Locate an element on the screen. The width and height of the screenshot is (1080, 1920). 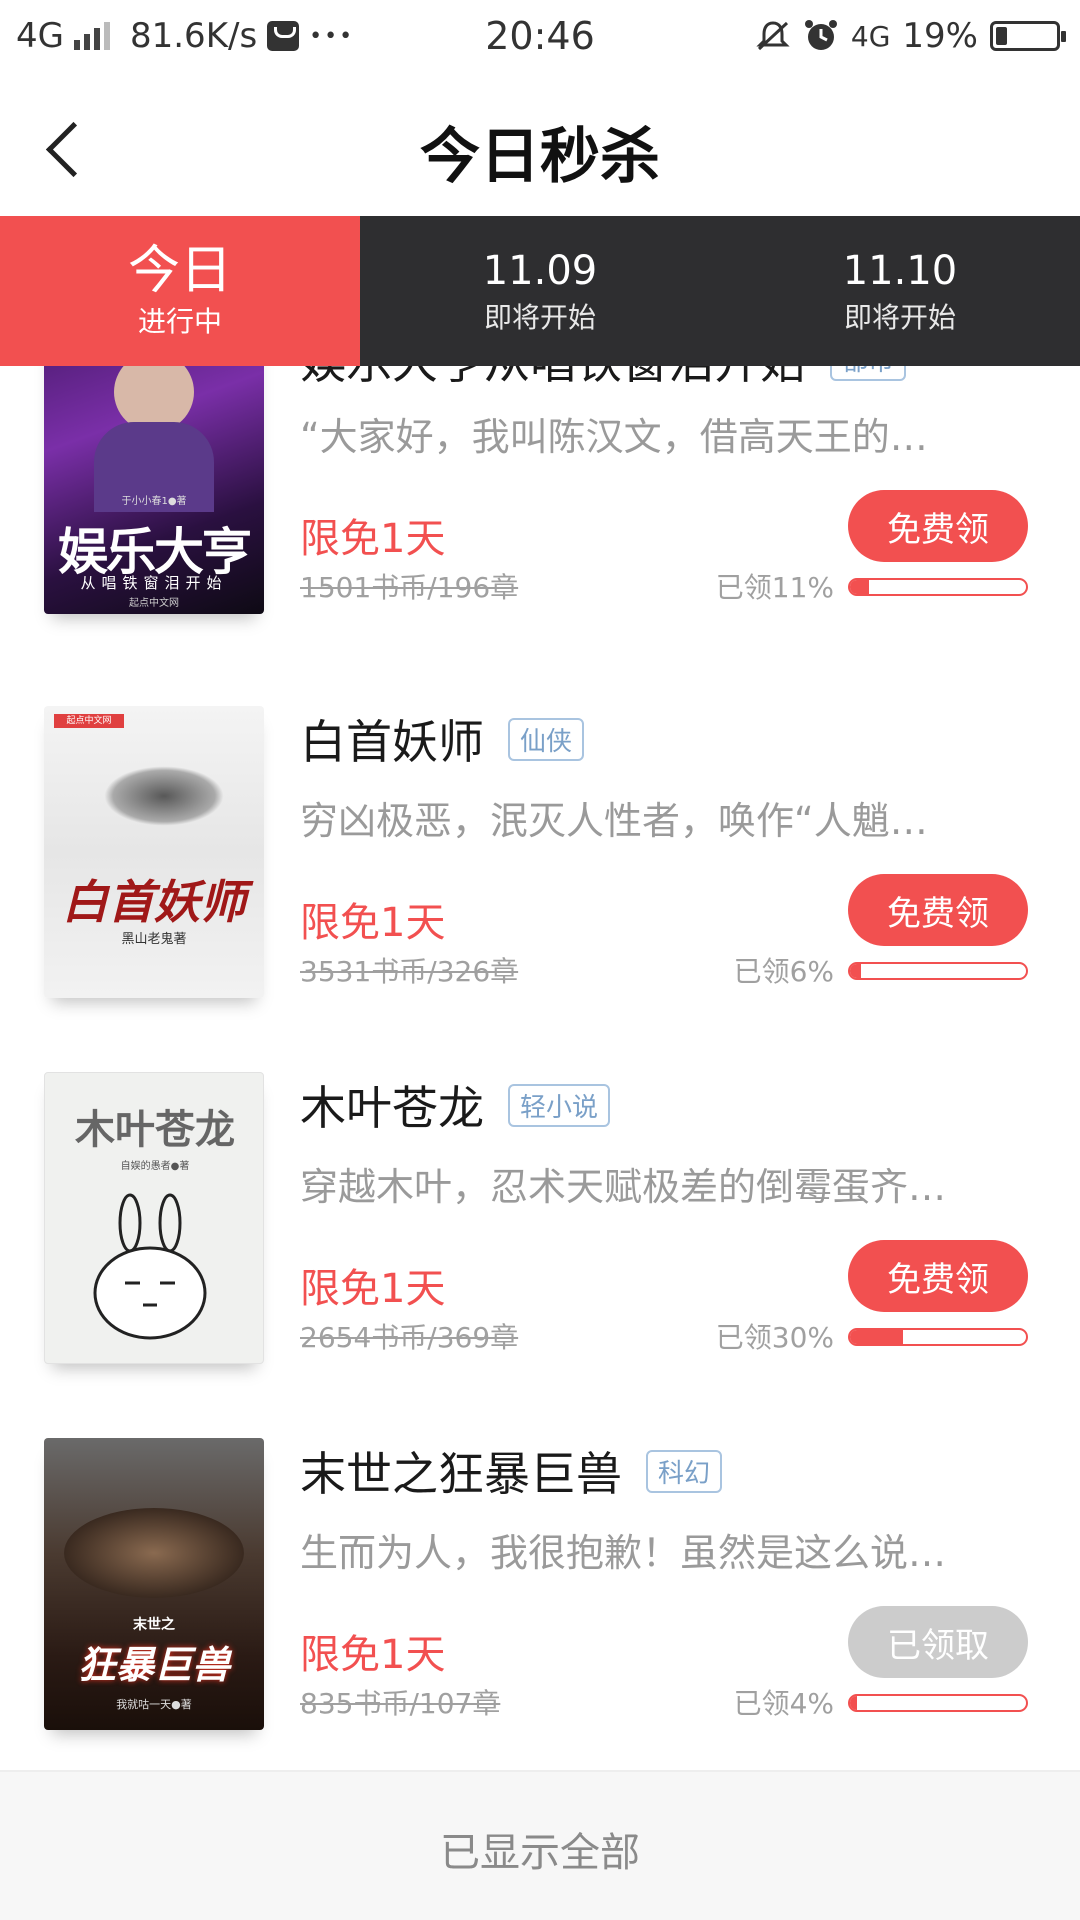
book-cover: 于小小春1●著 娱乐大亨 从唱铁窗泪开始 起点中文网 is located at coordinates (154, 490).